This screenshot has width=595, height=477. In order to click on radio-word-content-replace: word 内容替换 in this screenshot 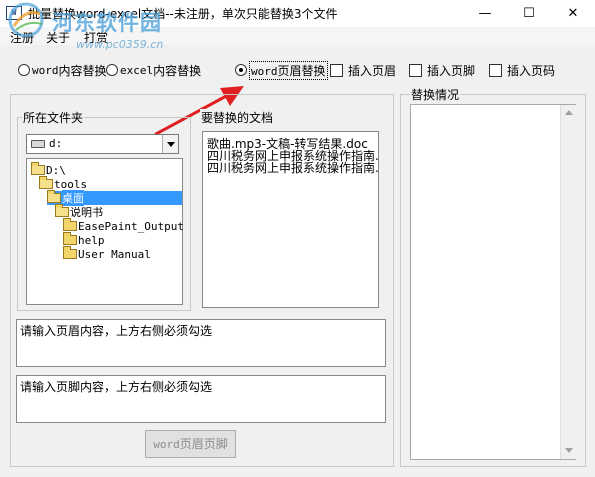, I will do `click(62, 70)`.